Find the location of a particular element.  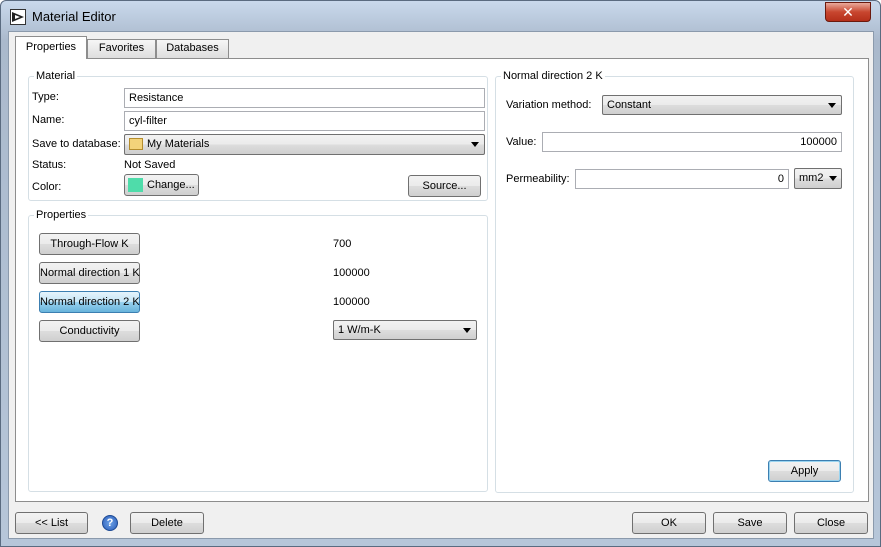

through-flow-k-button: Through-Flow K is located at coordinates (89, 244).